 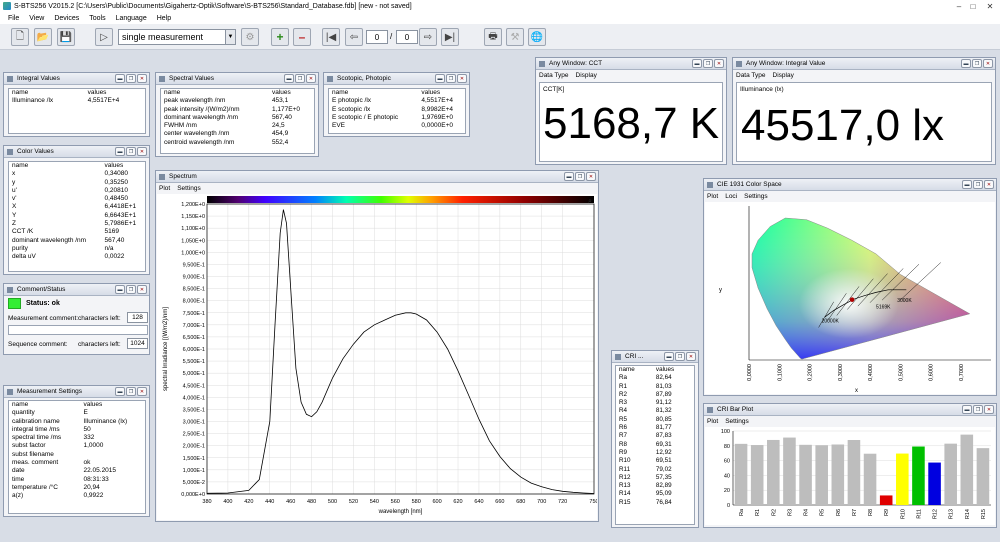 What do you see at coordinates (77, 224) in the screenshot?
I see `table-row: Z 5,7986E+1` at bounding box center [77, 224].